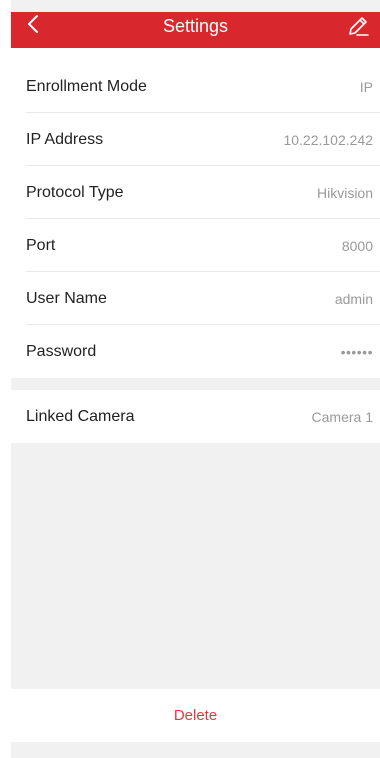 This screenshot has width=380, height=758. What do you see at coordinates (344, 192) in the screenshot?
I see `row-value: Hikvision` at bounding box center [344, 192].